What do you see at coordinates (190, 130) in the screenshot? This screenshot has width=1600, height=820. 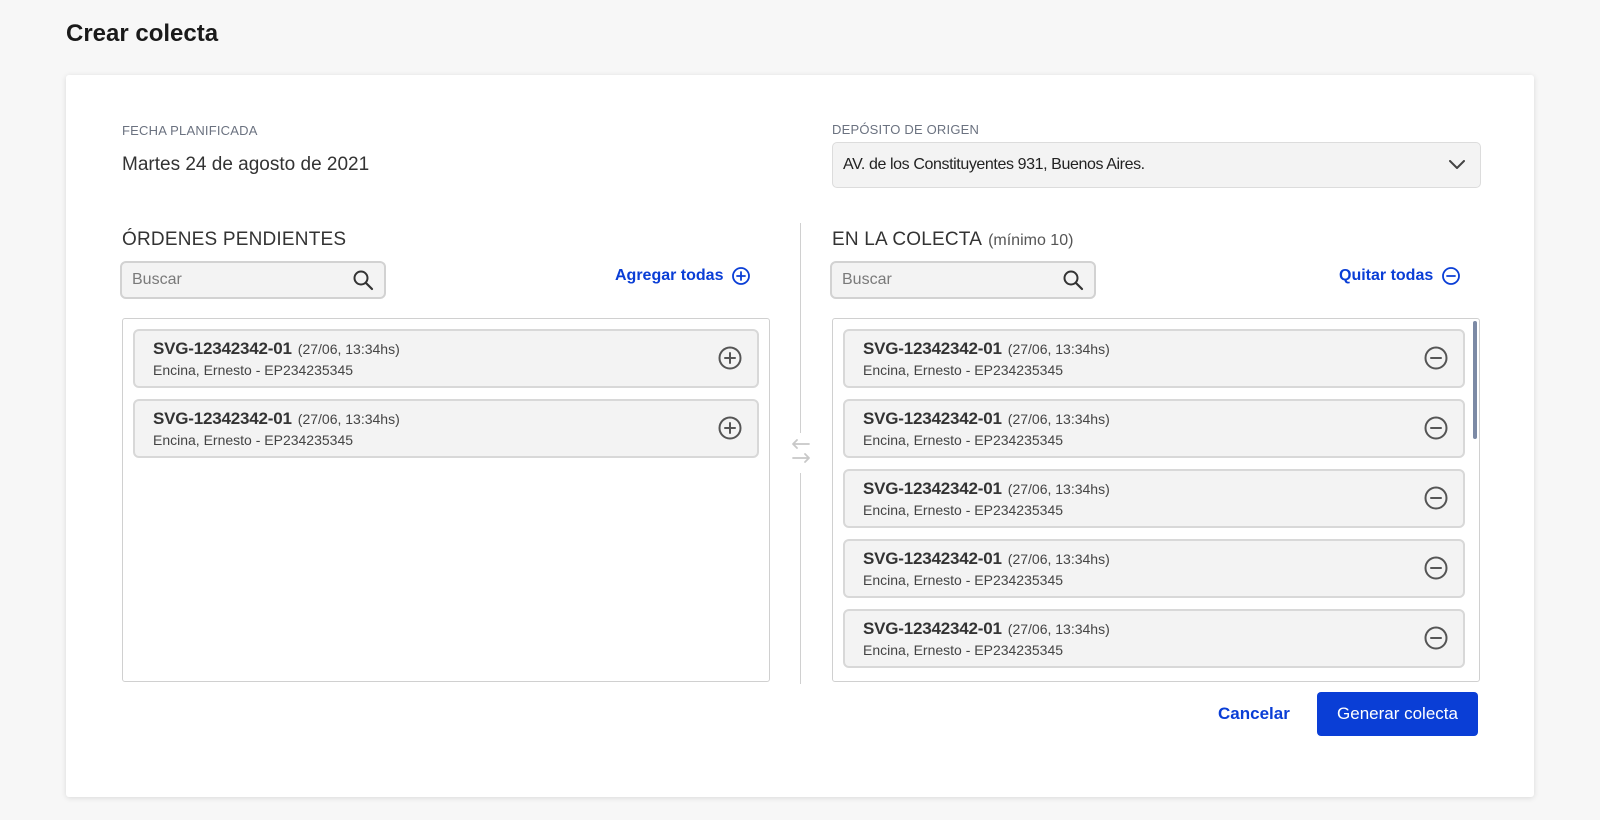 I see `planned-date-label: FECHA PLANIFICADA` at bounding box center [190, 130].